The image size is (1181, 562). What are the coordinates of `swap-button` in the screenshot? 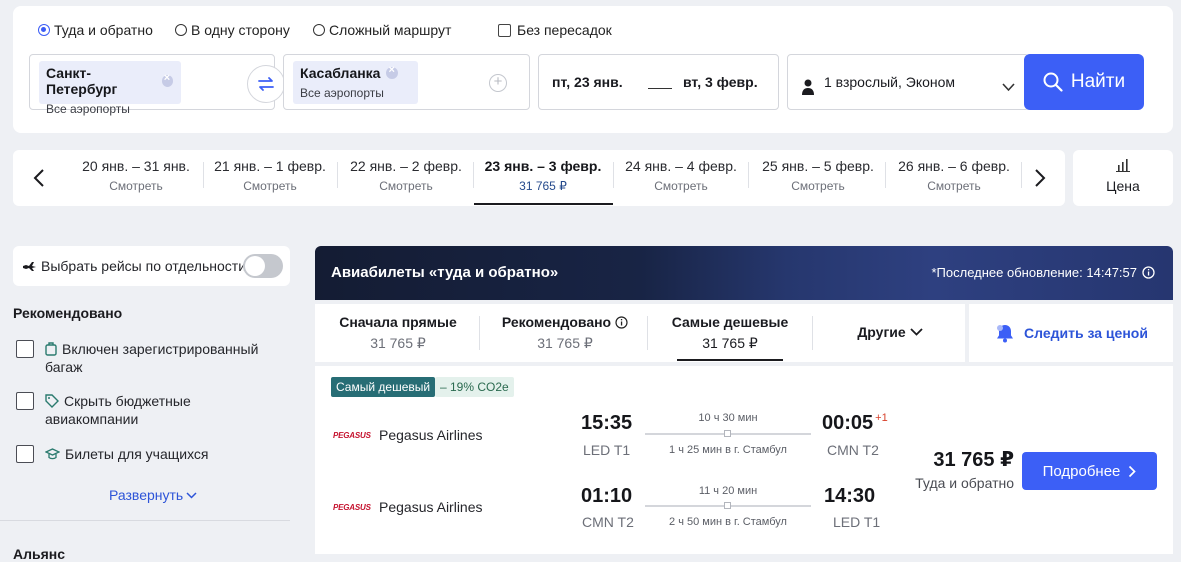 It's located at (266, 84).